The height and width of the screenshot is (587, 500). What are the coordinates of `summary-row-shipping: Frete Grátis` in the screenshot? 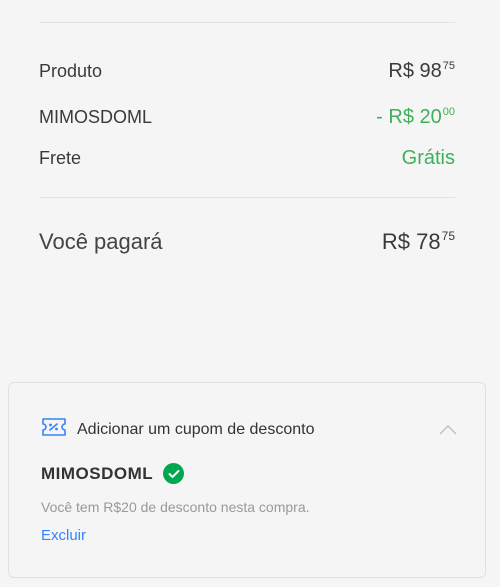 It's located at (247, 158).